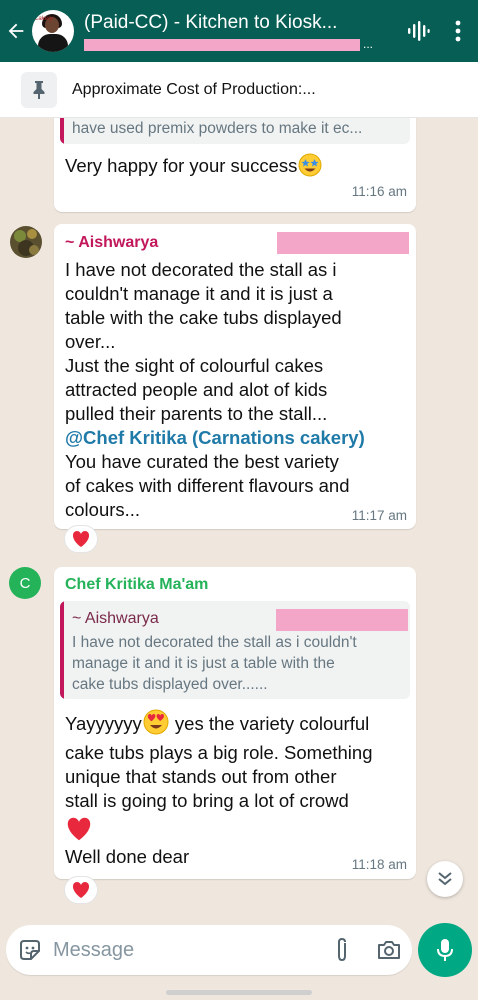 The width and height of the screenshot is (478, 1000). Describe the element at coordinates (222, 44) in the screenshot. I see `redacted-participants` at that location.